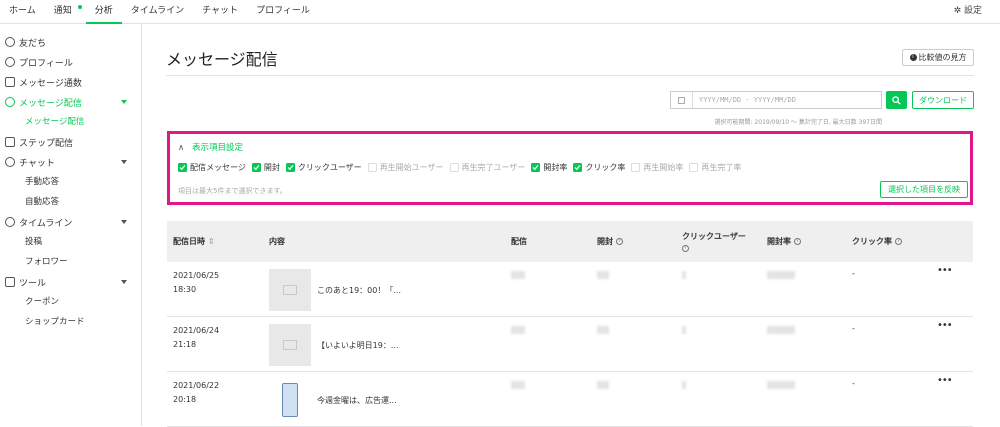  I want to click on column-click-users-label: クリックユーザー, so click(714, 236).